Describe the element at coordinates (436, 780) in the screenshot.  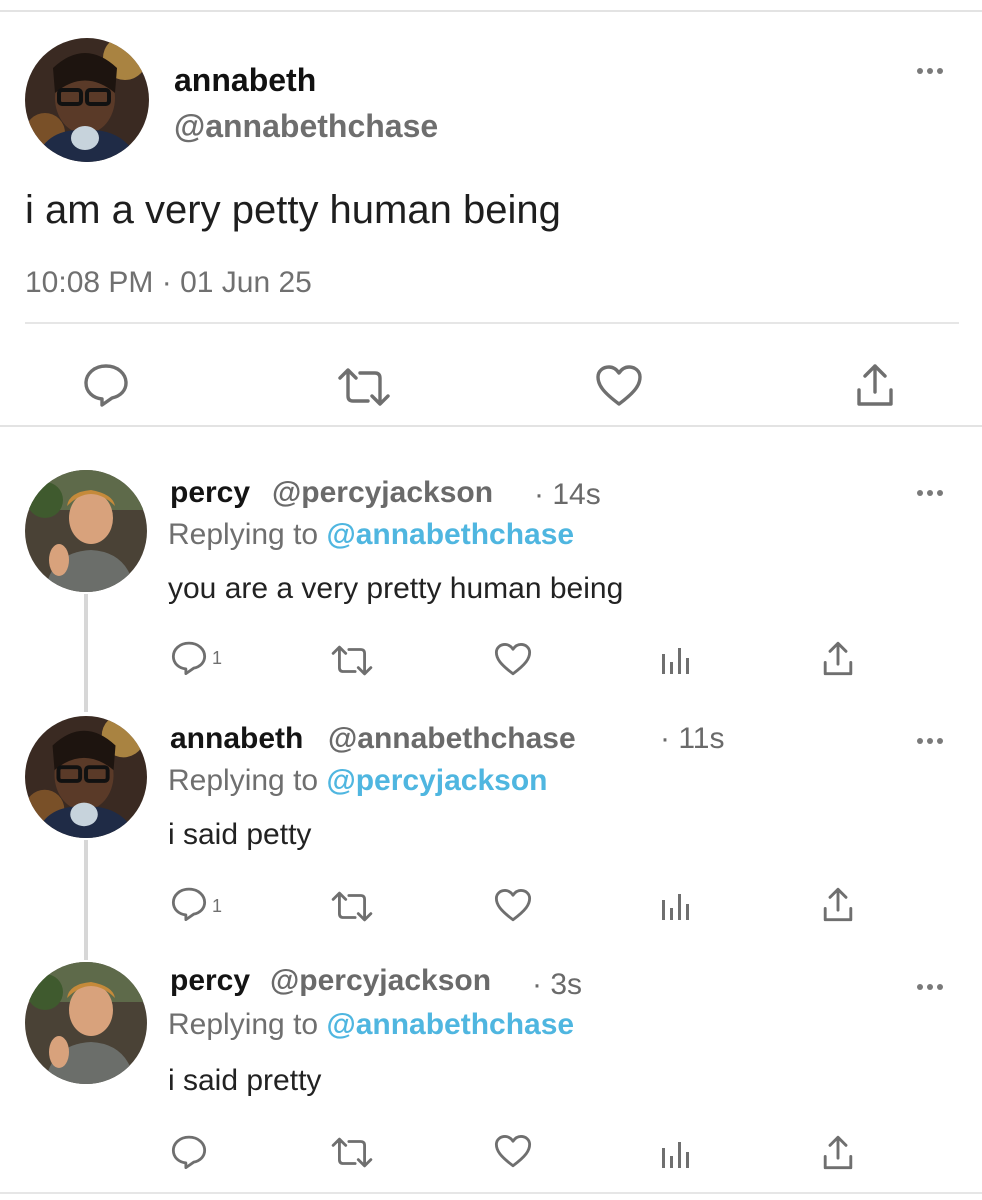
I see `mention-link: @percyjackson` at that location.